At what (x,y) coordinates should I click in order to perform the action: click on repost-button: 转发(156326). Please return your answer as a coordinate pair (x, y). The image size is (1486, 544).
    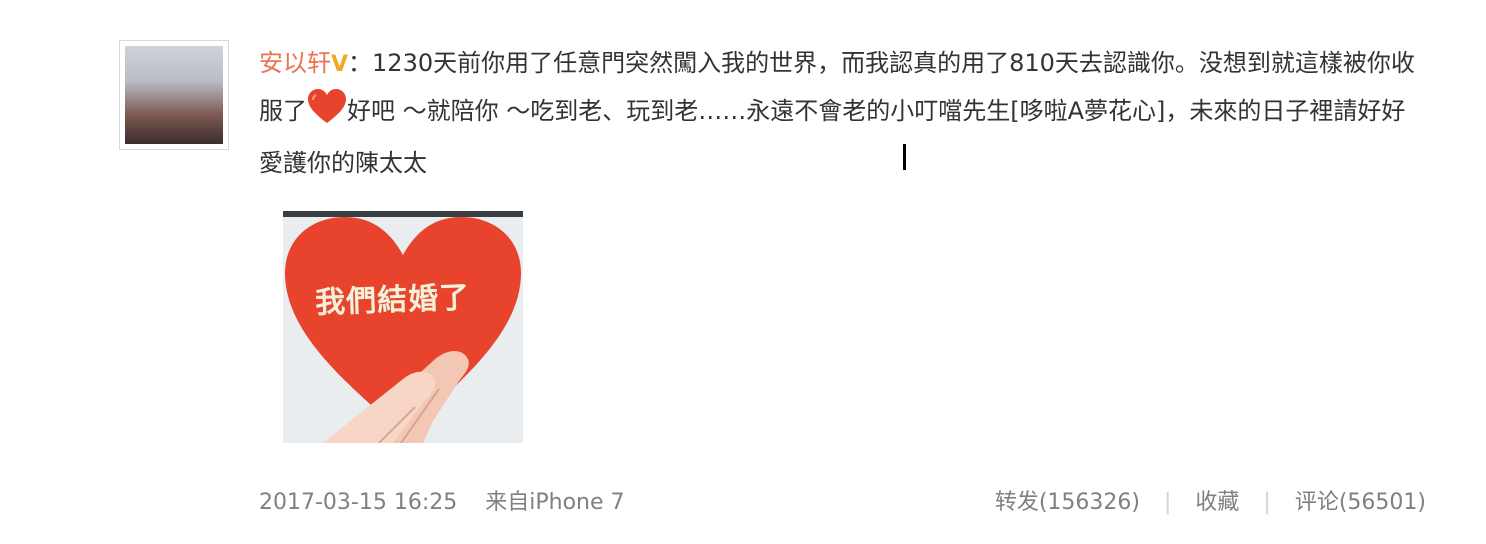
    Looking at the image, I should click on (1067, 502).